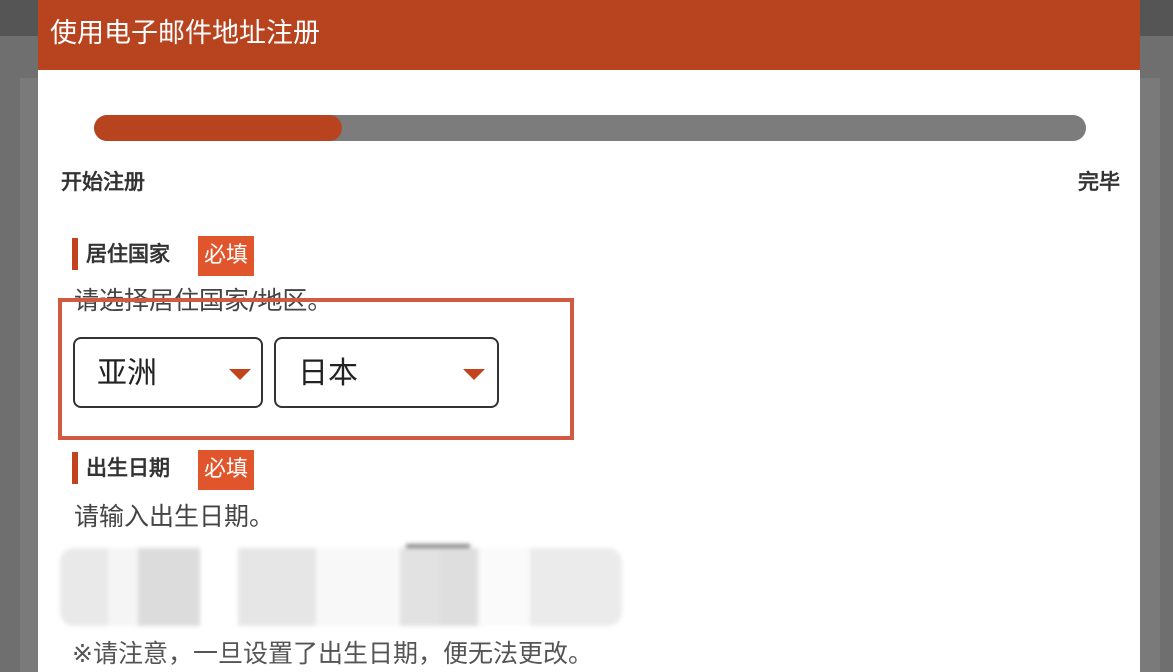 This screenshot has height=672, width=1173. I want to click on birthdate-section-header: 出生日期 必填, so click(172, 470).